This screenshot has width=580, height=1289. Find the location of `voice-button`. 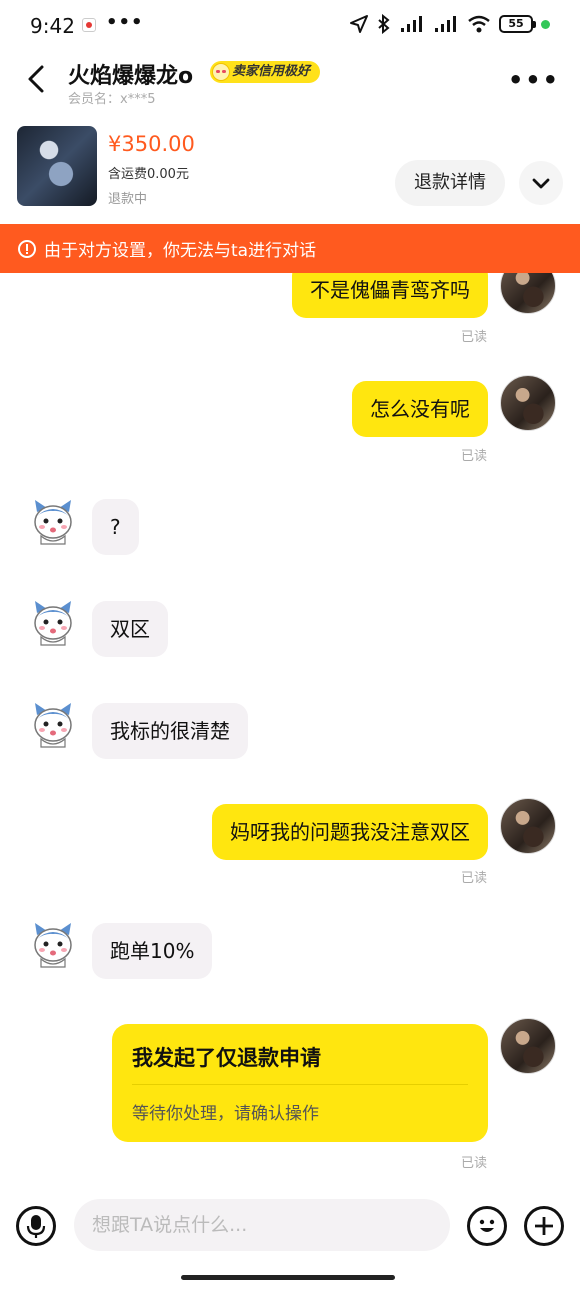

voice-button is located at coordinates (36, 1226).